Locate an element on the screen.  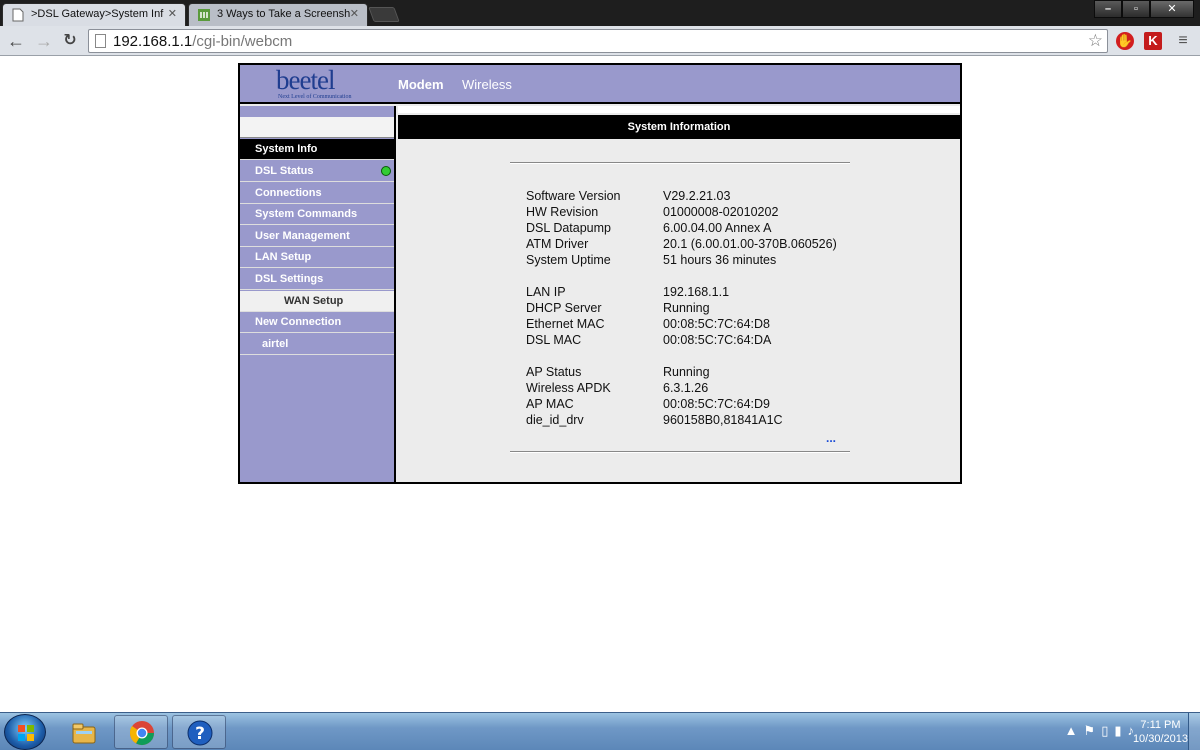
info-row-system-uptime: System Uptime 51 hours 36 minutes is located at coordinates (651, 260).